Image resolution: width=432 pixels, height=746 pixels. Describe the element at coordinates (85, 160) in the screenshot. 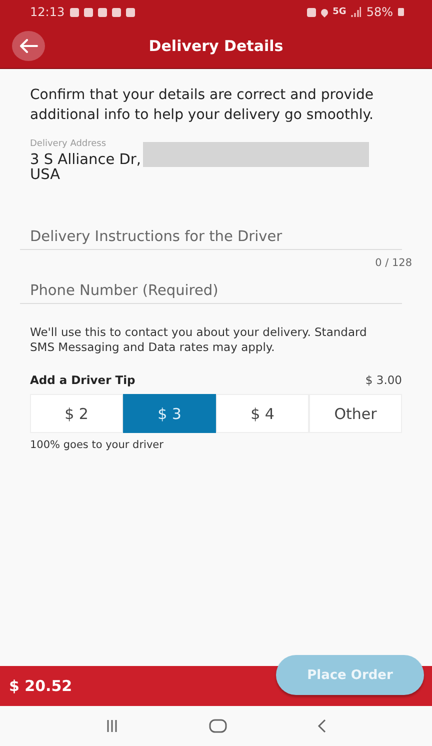

I see `address-line: 3 S Alliance Dr,` at that location.